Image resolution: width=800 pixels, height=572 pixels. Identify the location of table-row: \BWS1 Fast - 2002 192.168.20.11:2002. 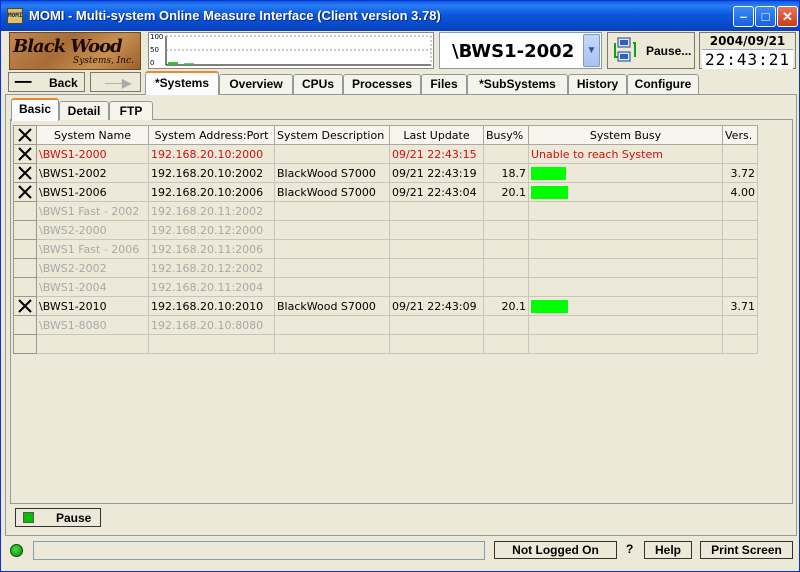
(385, 211).